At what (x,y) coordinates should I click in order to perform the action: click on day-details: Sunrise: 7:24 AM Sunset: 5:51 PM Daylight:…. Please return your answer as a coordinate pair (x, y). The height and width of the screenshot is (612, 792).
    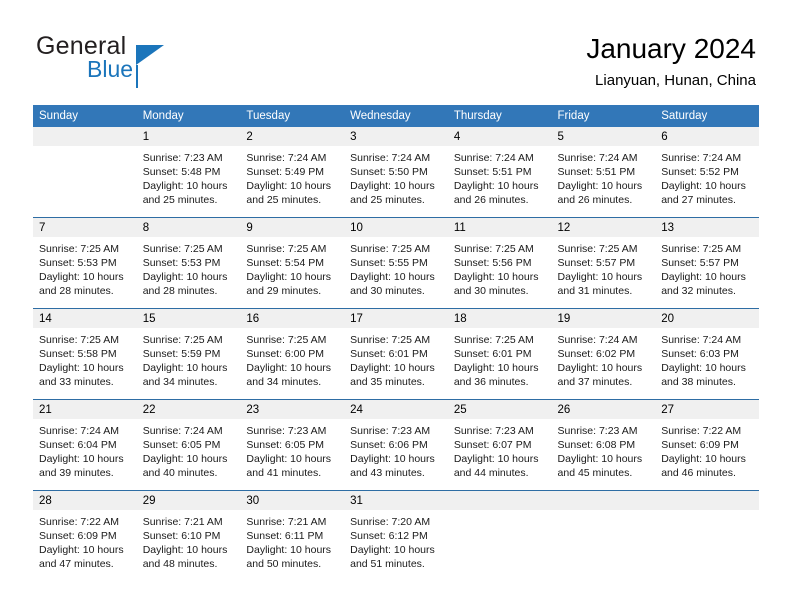
    Looking at the image, I should click on (604, 176).